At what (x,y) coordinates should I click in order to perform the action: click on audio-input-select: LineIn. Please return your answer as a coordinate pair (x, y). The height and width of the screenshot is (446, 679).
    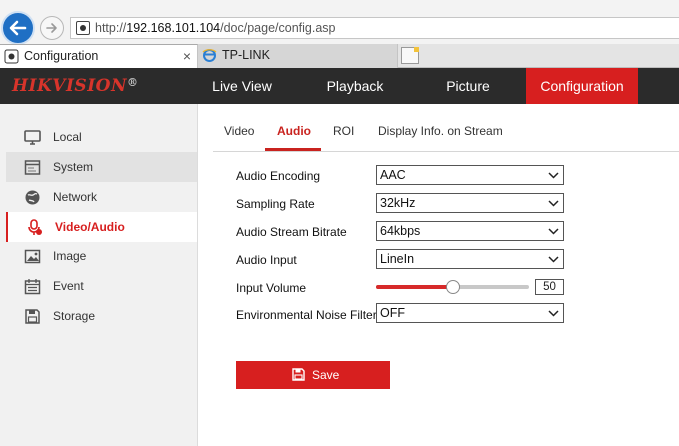
    Looking at the image, I should click on (470, 259).